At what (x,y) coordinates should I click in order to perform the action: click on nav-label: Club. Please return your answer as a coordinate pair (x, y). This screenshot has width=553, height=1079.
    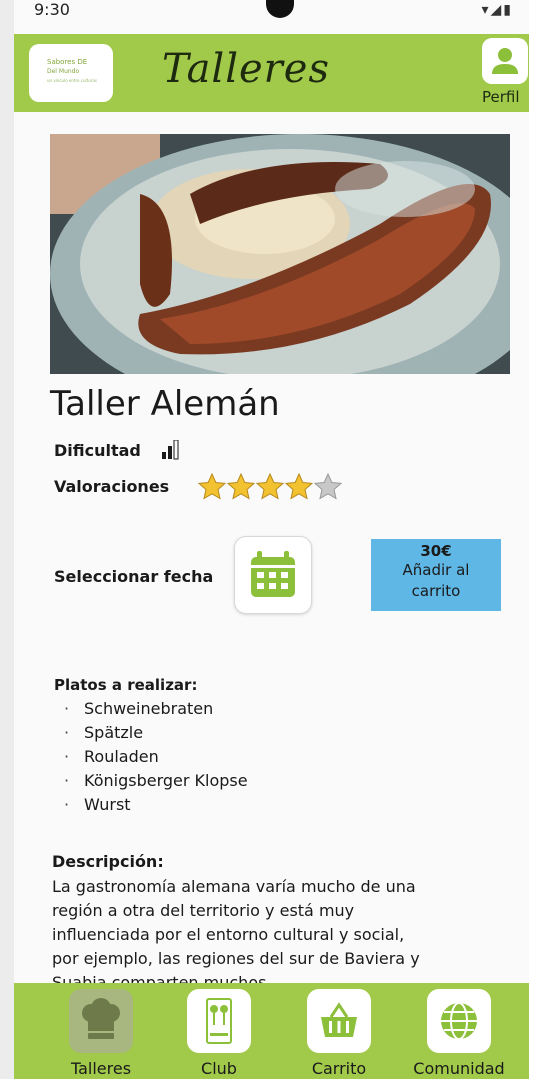
    Looking at the image, I should click on (219, 1068).